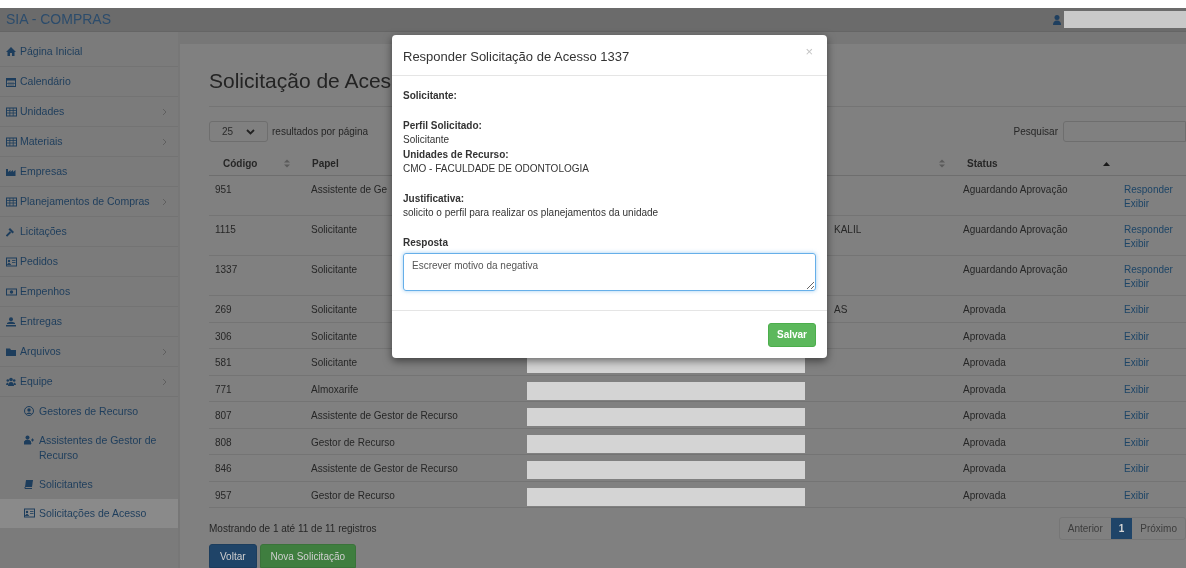 The width and height of the screenshot is (1186, 568). Describe the element at coordinates (11, 231) in the screenshot. I see `gavel-icon` at that location.